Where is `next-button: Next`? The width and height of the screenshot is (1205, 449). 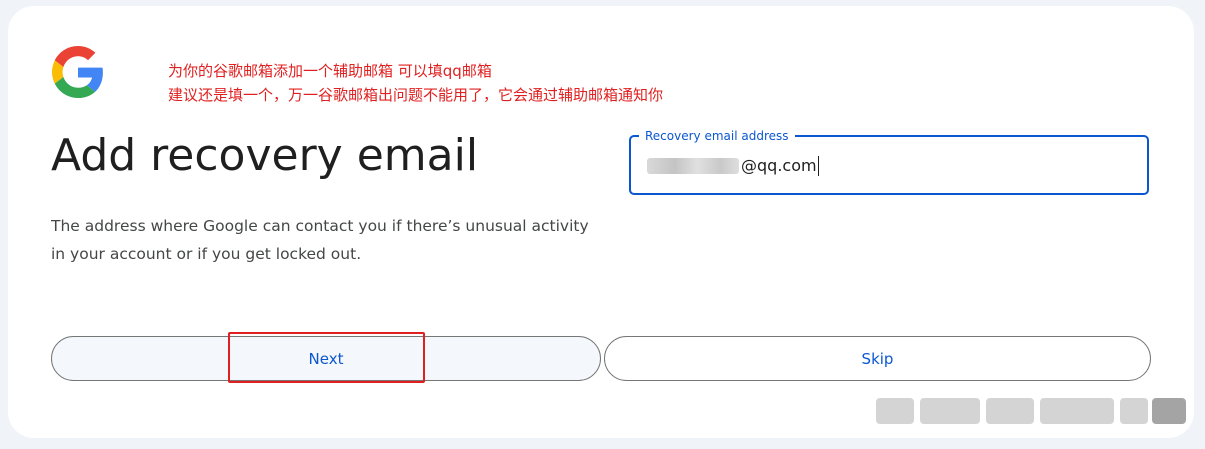 next-button: Next is located at coordinates (326, 358).